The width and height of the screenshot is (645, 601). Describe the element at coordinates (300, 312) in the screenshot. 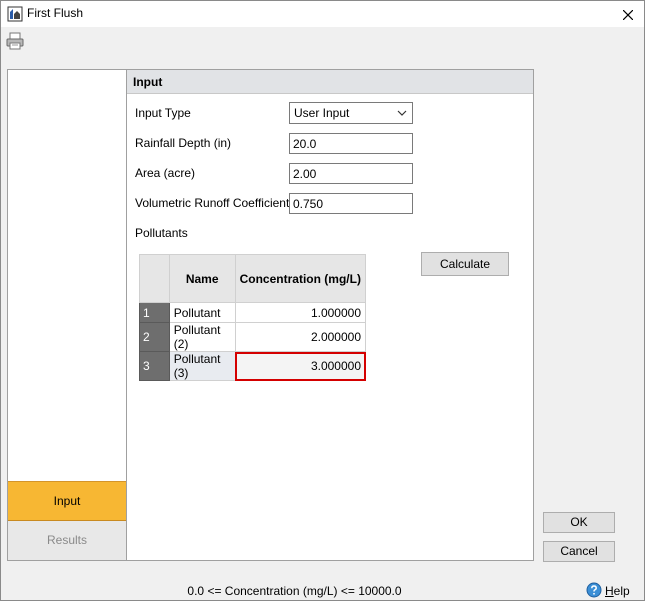

I see `concentration-cell: 1.000000` at that location.